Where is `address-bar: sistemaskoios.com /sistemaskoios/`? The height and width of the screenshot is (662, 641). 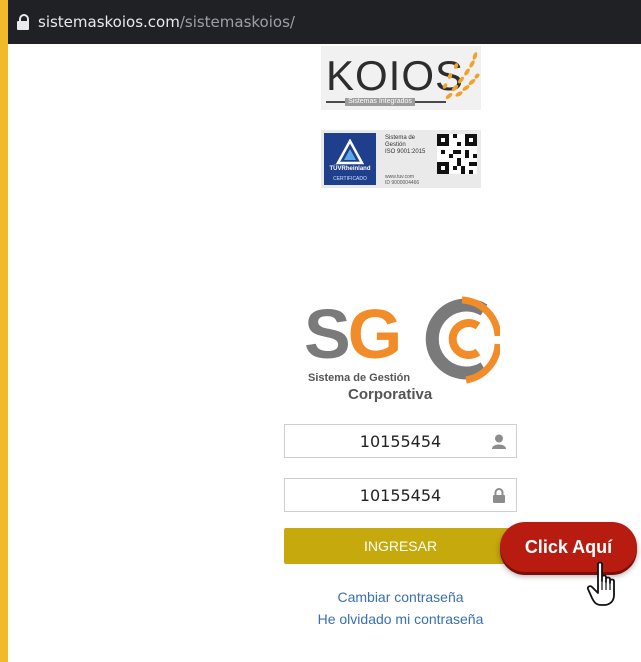 address-bar: sistemaskoios.com /sistemaskoios/ is located at coordinates (324, 22).